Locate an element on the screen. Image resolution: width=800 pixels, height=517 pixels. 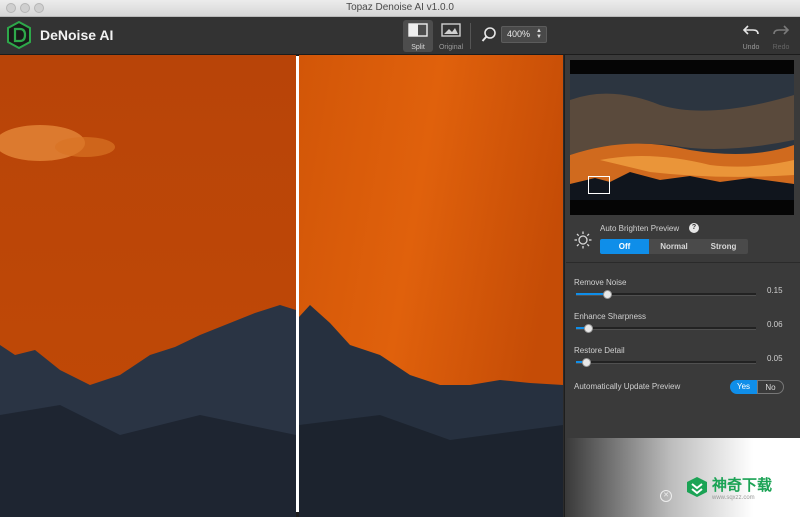
remove-noise-value: 0.15 is located at coordinates (775, 290).